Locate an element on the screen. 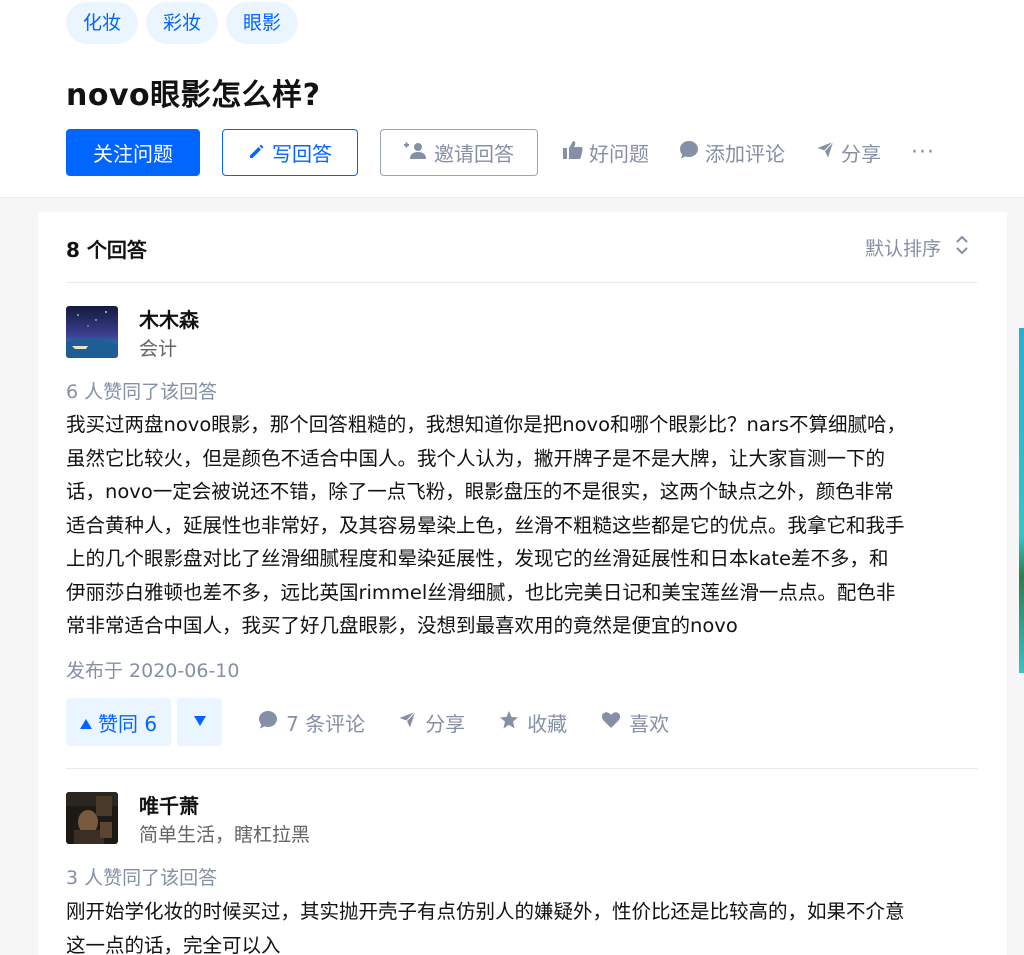 This screenshot has width=1024, height=955. invite-answer-button: 邀请回答 is located at coordinates (459, 152).